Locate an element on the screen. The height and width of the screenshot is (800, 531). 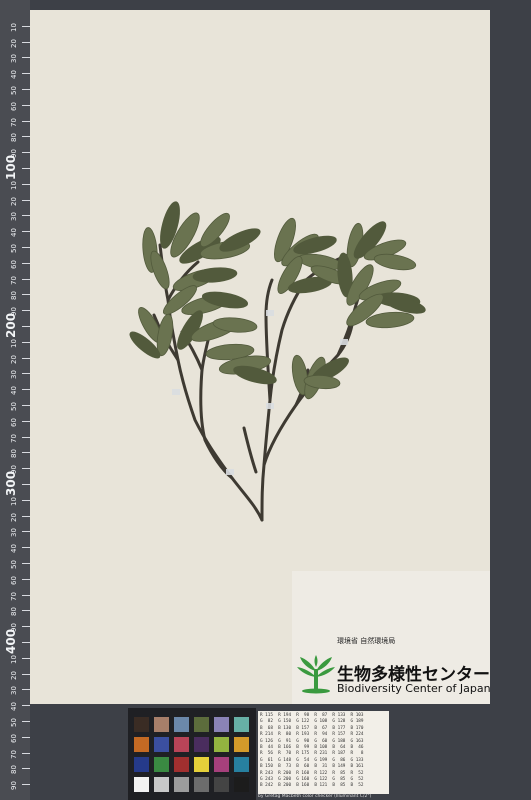
color-checker-chart is located at coordinates (192, 754).